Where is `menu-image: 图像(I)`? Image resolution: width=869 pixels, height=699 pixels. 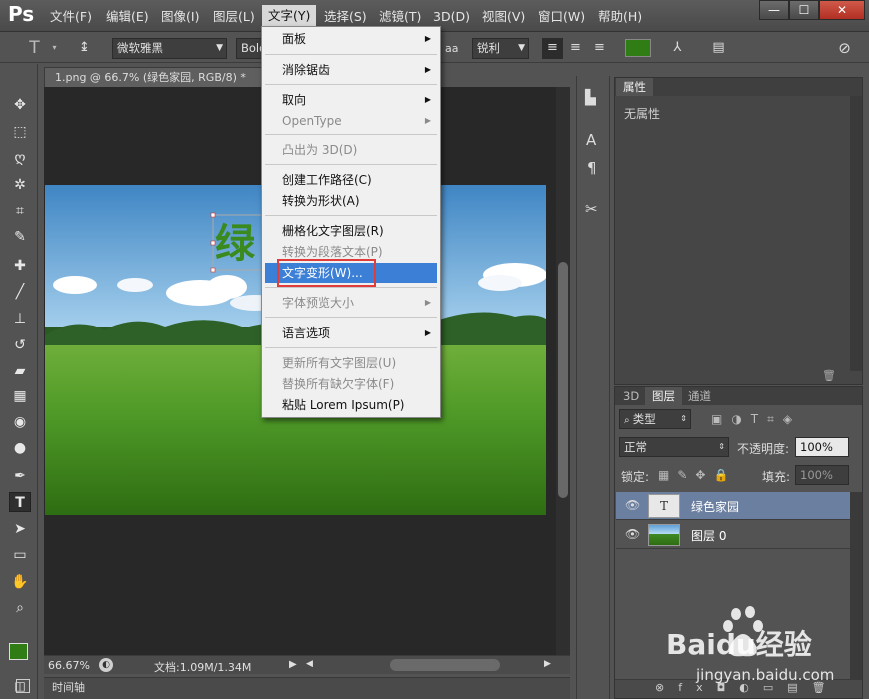 menu-image: 图像(I) is located at coordinates (180, 17).